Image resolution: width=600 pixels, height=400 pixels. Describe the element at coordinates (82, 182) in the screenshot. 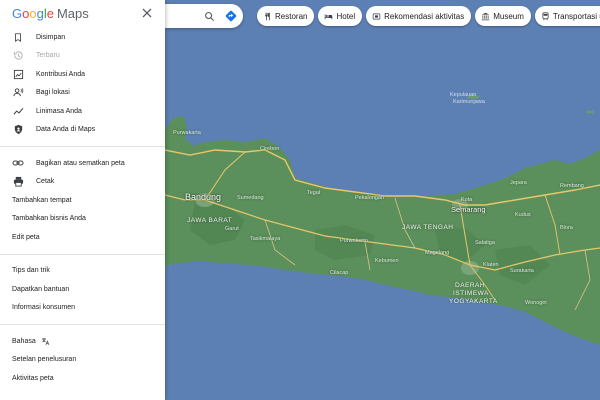

I see `menu-item-cetak: Cetak` at that location.